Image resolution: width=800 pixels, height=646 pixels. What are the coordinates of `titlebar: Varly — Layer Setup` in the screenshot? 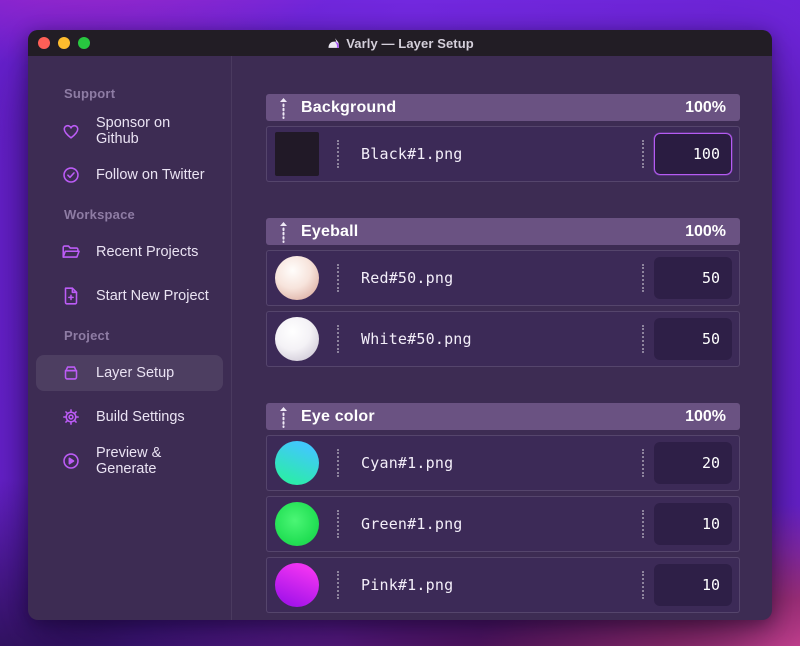 It's located at (400, 43).